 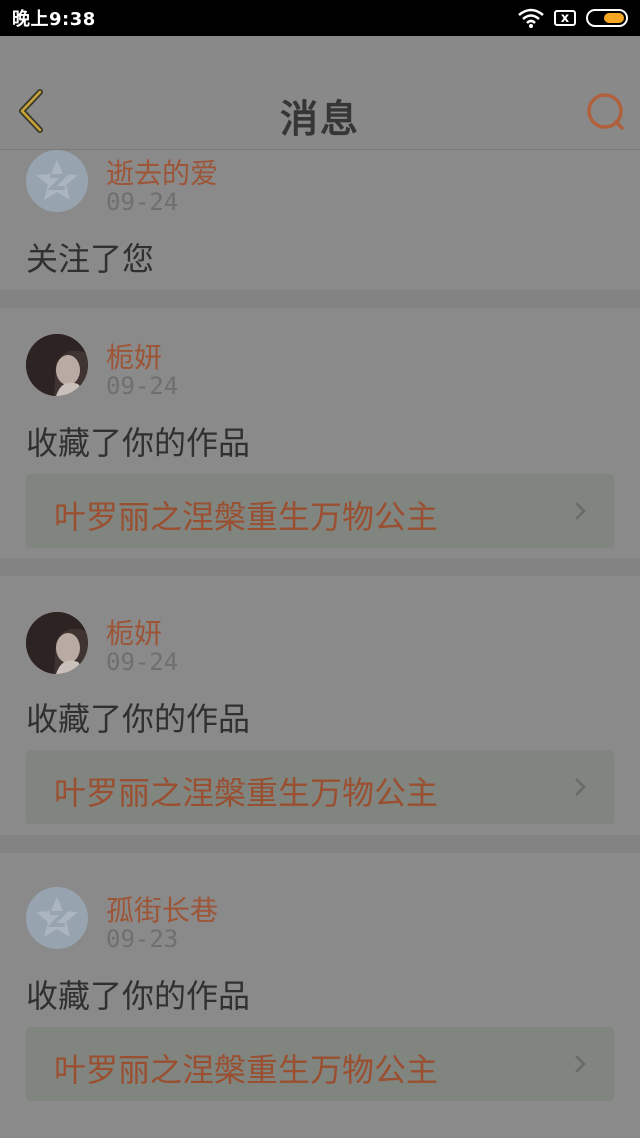 What do you see at coordinates (613, 18) in the screenshot?
I see `battery-fill` at bounding box center [613, 18].